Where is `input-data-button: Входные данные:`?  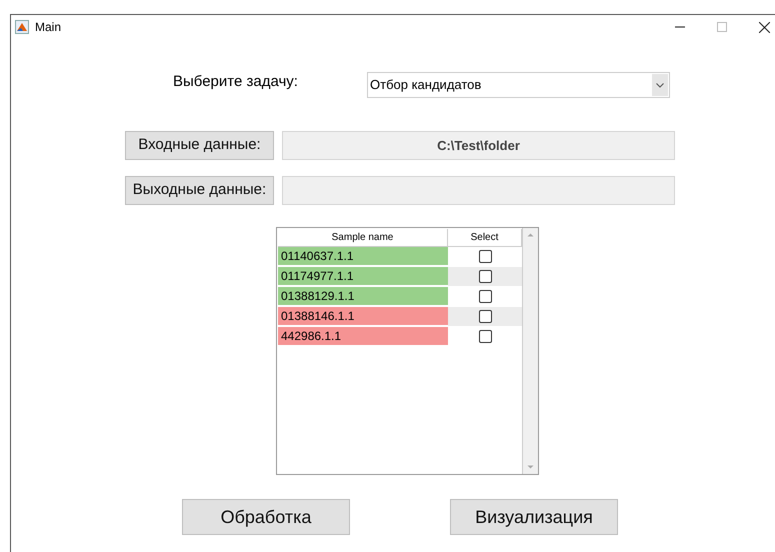 input-data-button: Входные данные: is located at coordinates (199, 145).